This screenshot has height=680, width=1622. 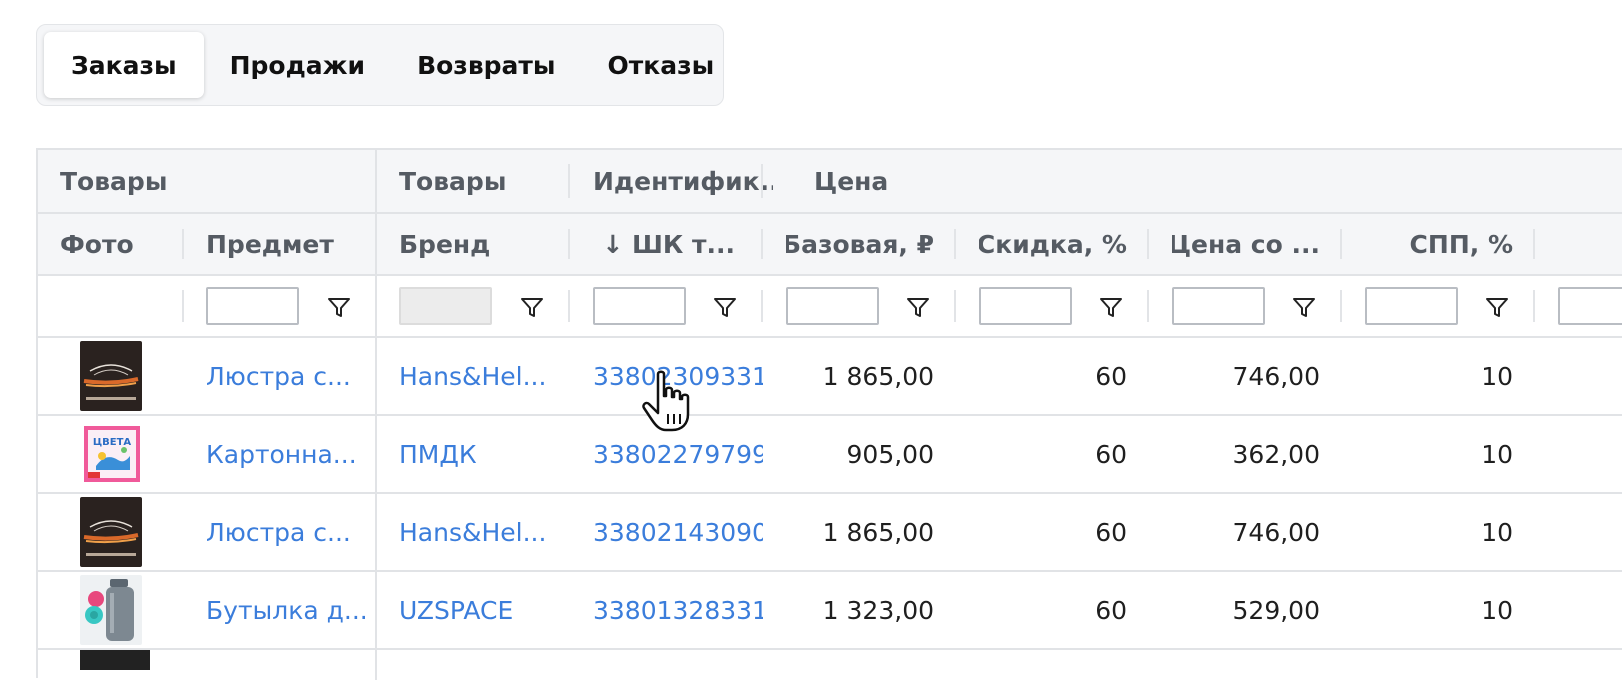 What do you see at coordinates (1025, 306) in the screenshot?
I see `discount-filter-input` at bounding box center [1025, 306].